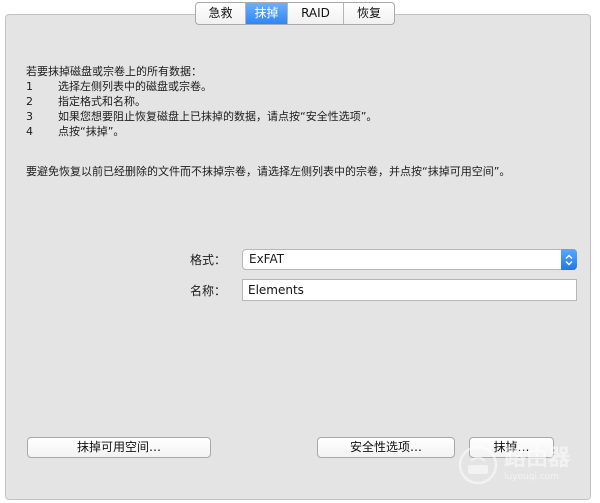 This screenshot has width=600, height=503. I want to click on format-label: 格式：, so click(207, 260).